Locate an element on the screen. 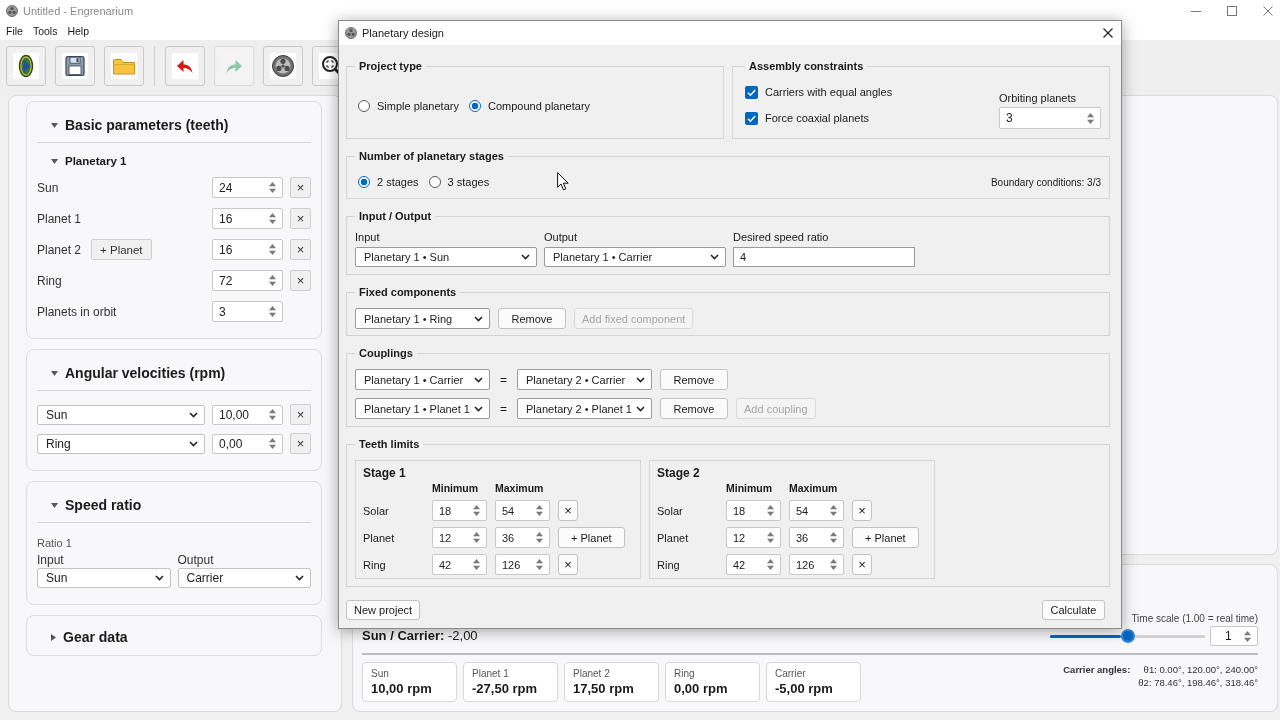 The width and height of the screenshot is (1280, 720). section-header: Angular velocities (rpm) is located at coordinates (131, 373).